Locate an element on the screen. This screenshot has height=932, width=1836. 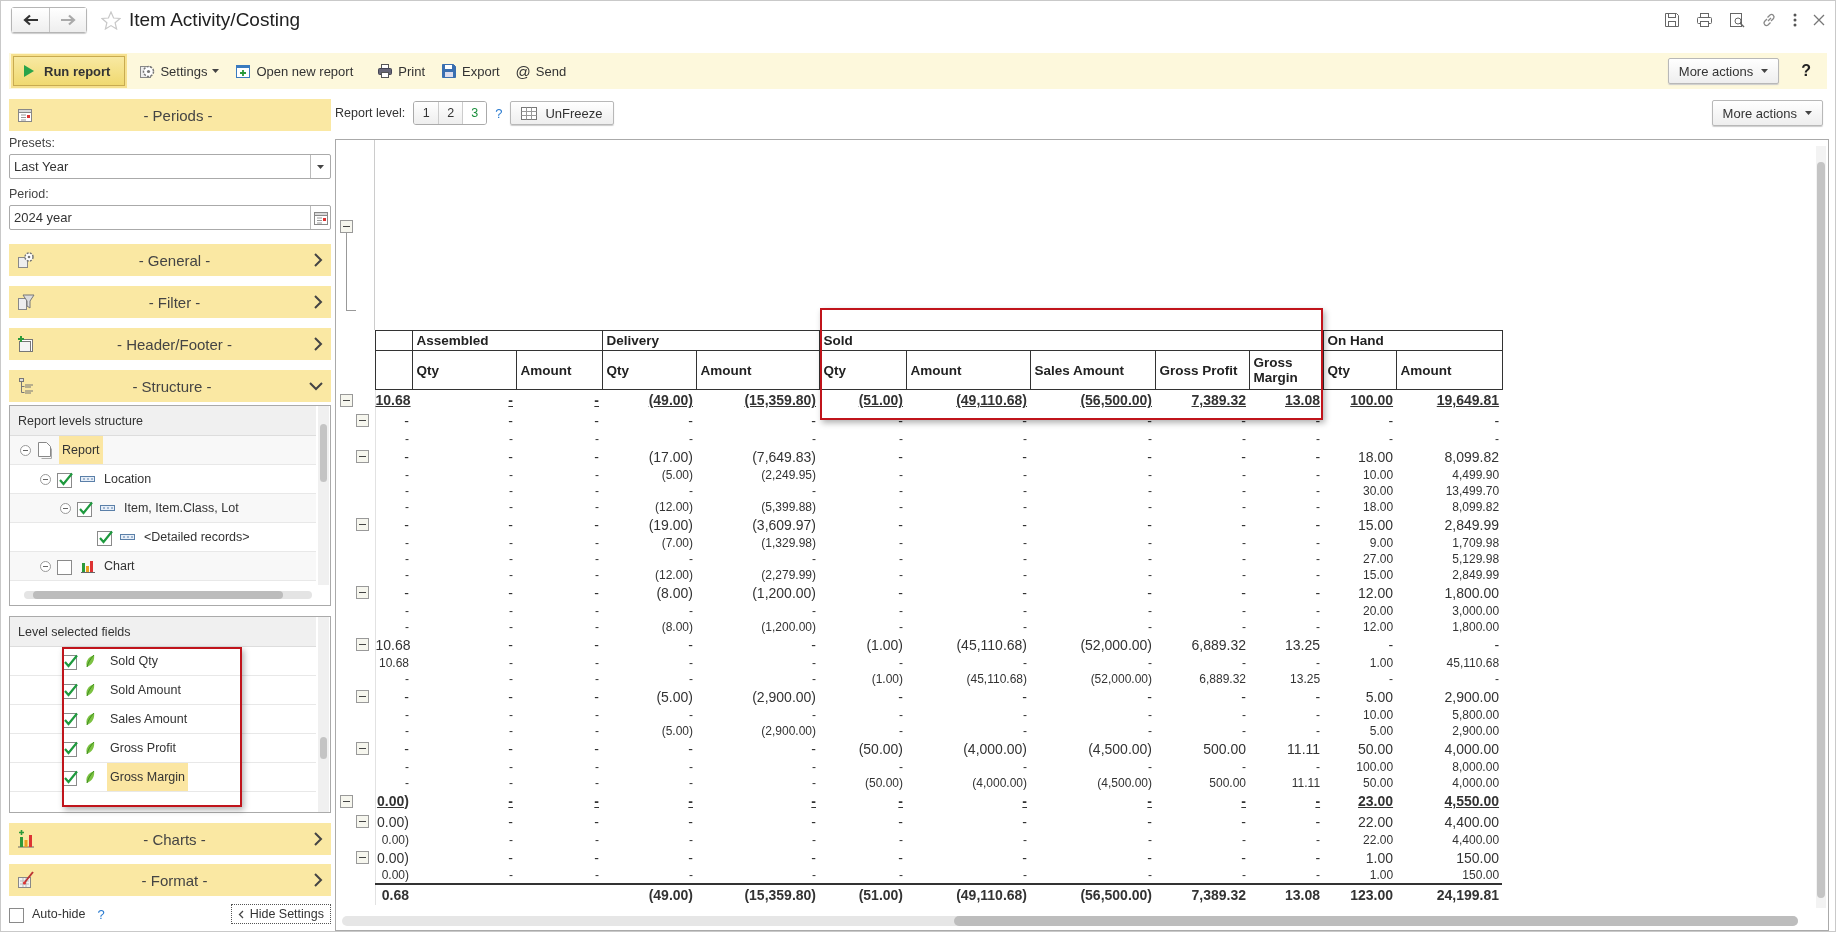
toolbar-button: Export is located at coordinates (470, 71).